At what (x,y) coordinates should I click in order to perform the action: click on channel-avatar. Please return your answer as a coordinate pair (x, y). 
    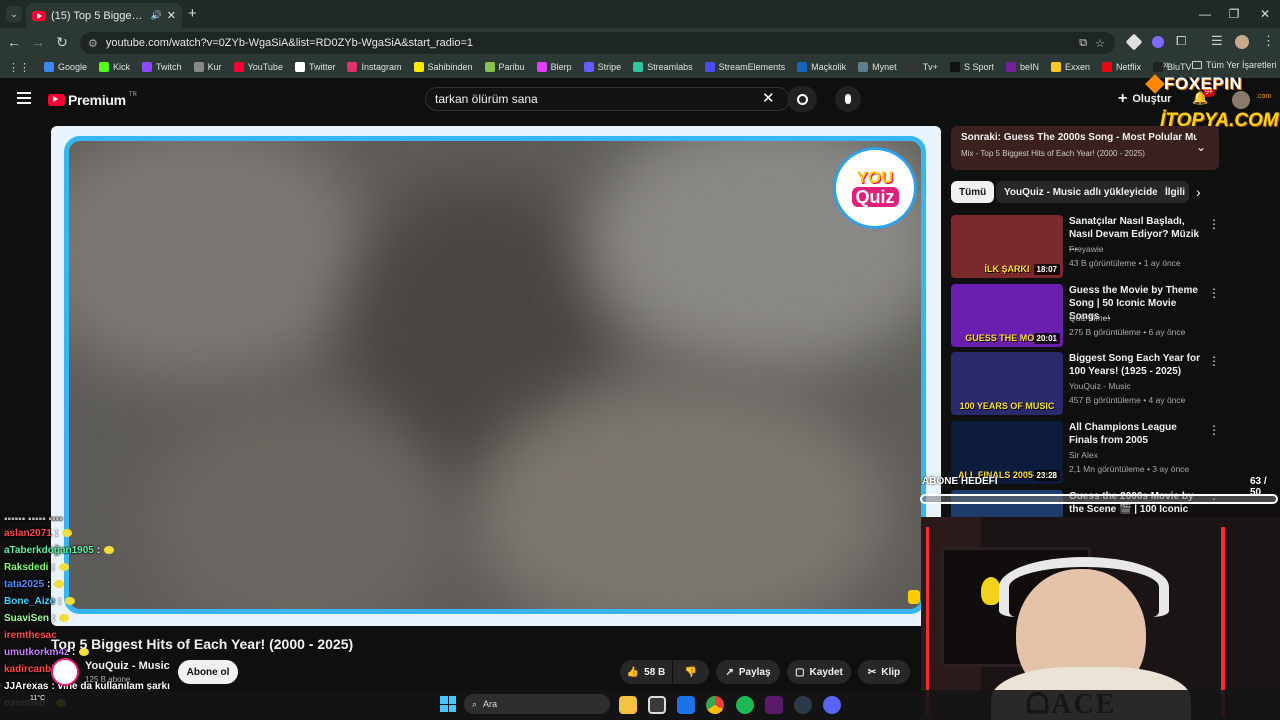
    Looking at the image, I should click on (65, 672).